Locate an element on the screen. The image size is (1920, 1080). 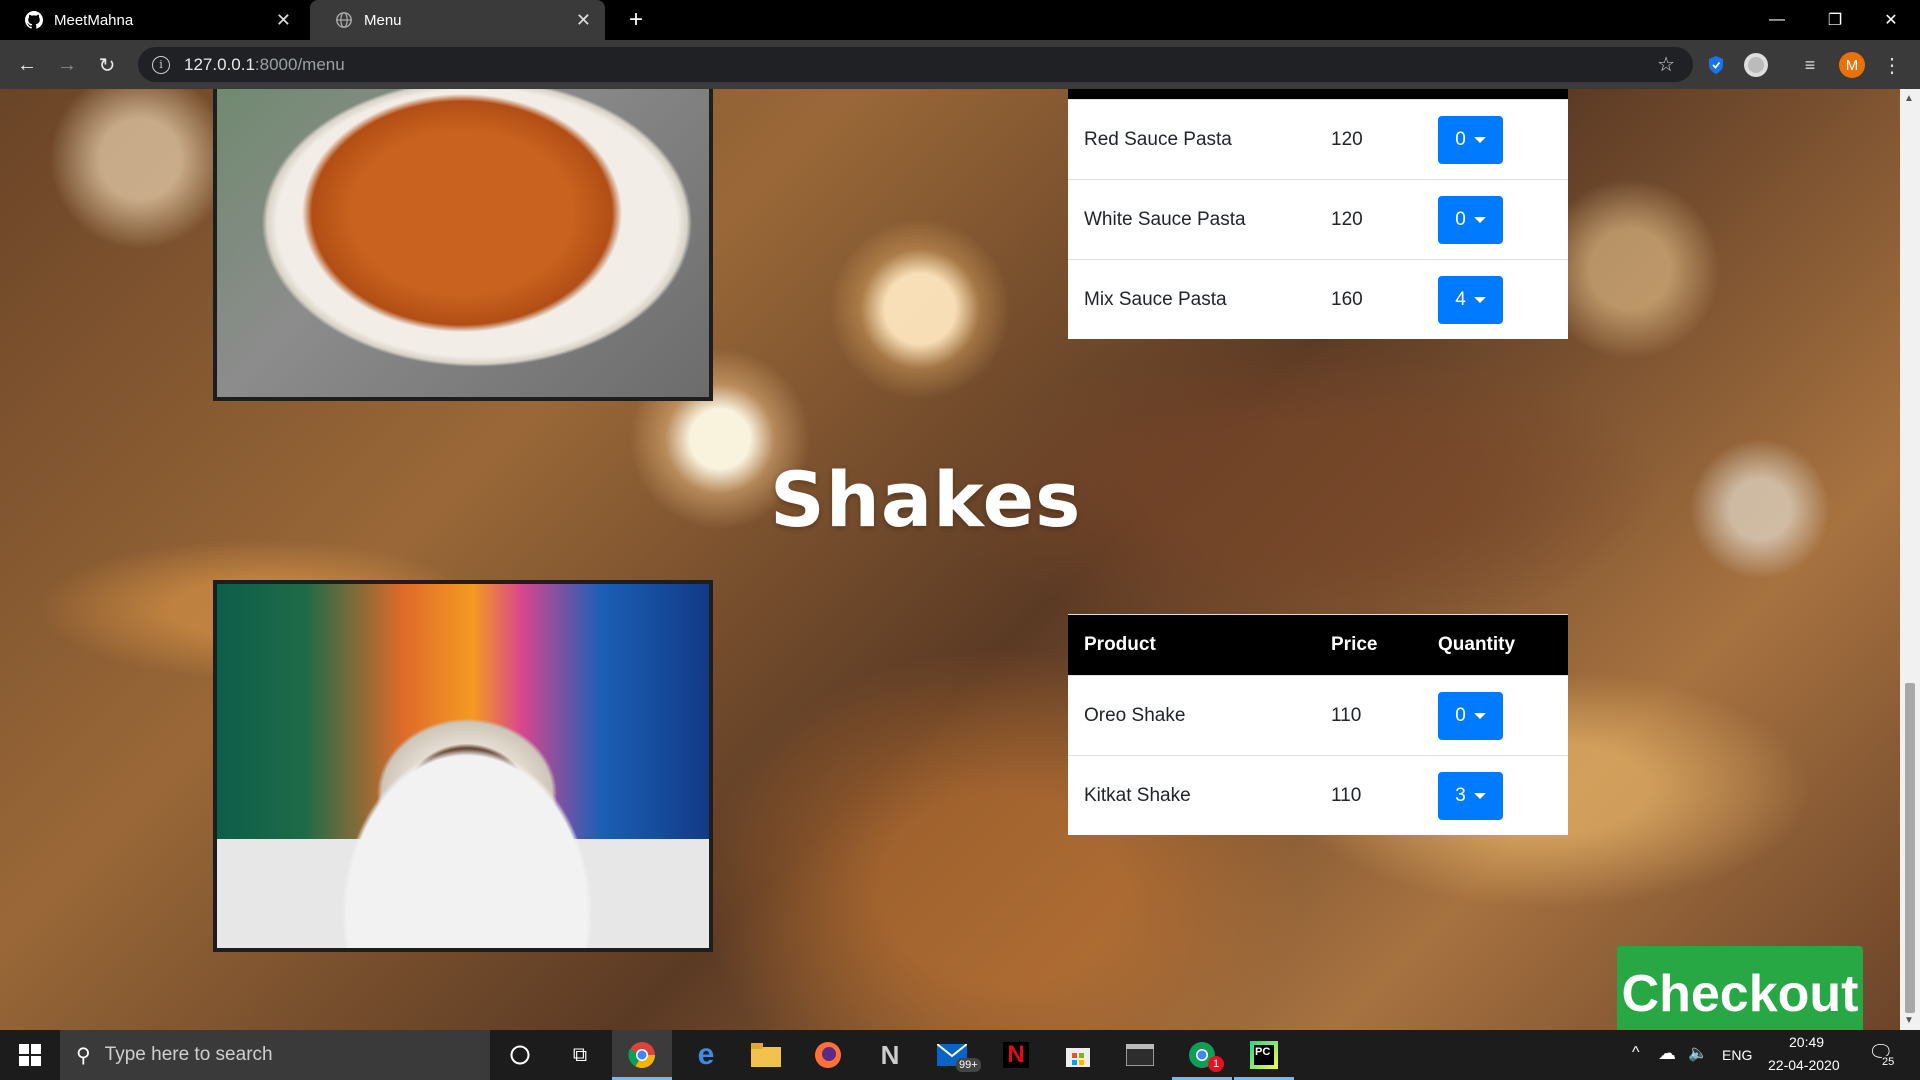
table-row: Mix Sauce Pasta 160 4 is located at coordinates (1318, 299).